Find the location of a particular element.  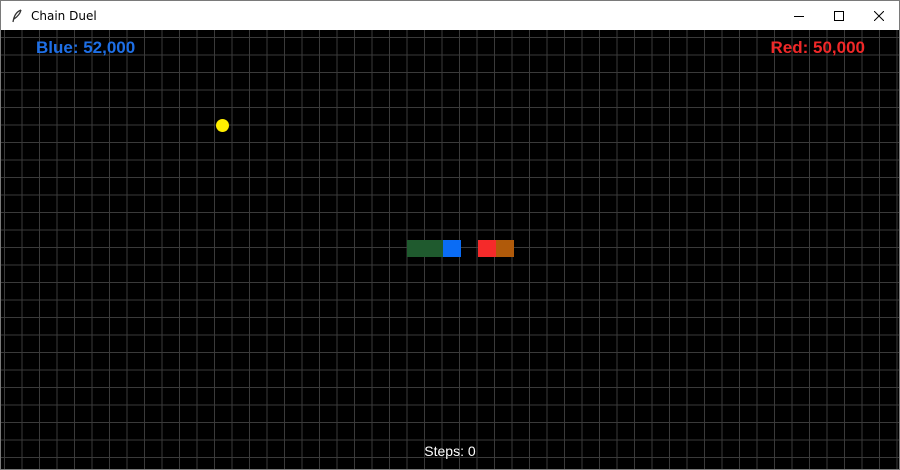

minimize-button is located at coordinates (799, 15).